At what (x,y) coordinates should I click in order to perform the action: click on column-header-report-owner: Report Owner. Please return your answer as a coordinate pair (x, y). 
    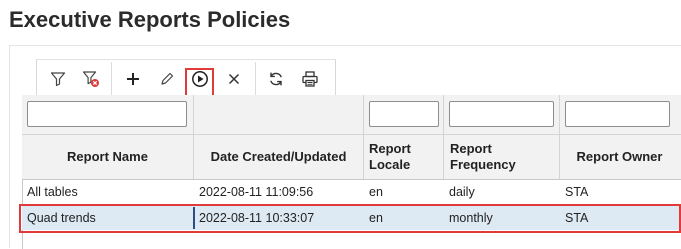
    Looking at the image, I should click on (619, 157).